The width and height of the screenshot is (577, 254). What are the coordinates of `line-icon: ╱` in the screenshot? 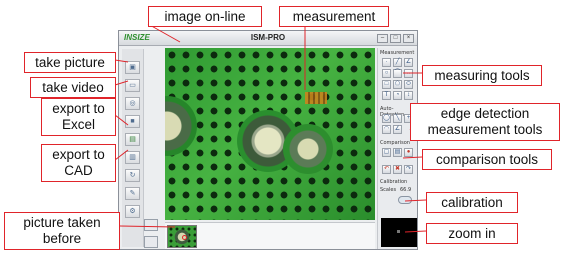 It's located at (397, 62).